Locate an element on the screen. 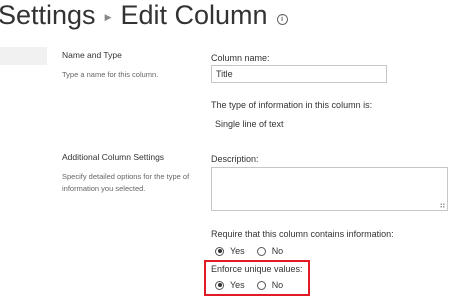 The width and height of the screenshot is (474, 299). column-type-value: Single line of text is located at coordinates (249, 124).